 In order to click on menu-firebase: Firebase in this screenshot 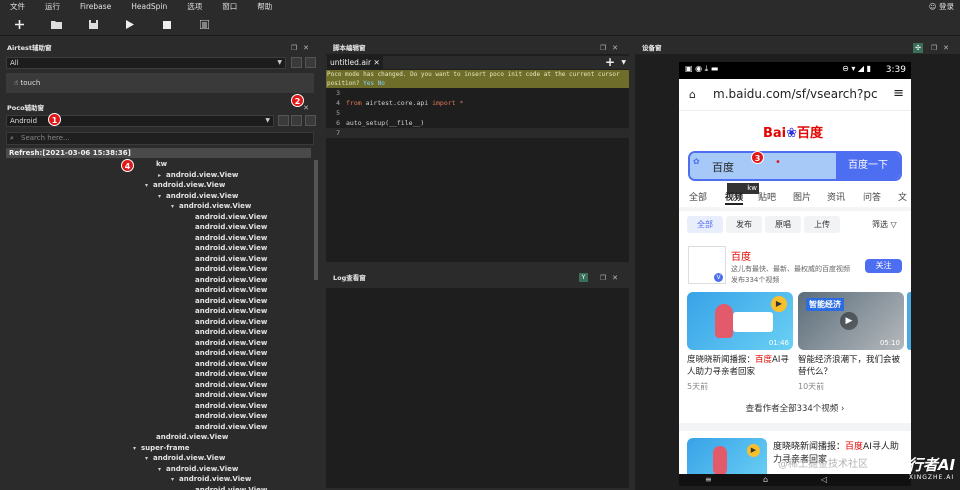, I will do `click(95, 7)`.